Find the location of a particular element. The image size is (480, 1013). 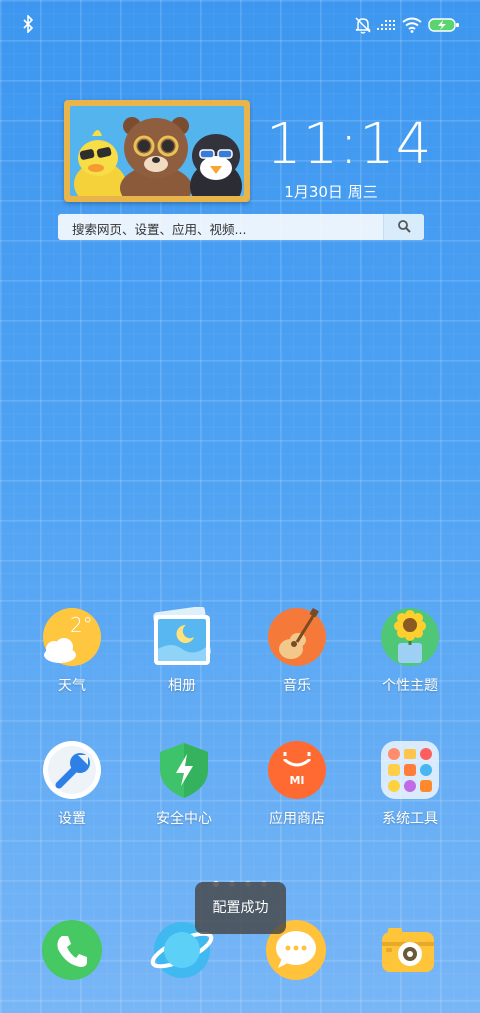

search-button is located at coordinates (403, 227).